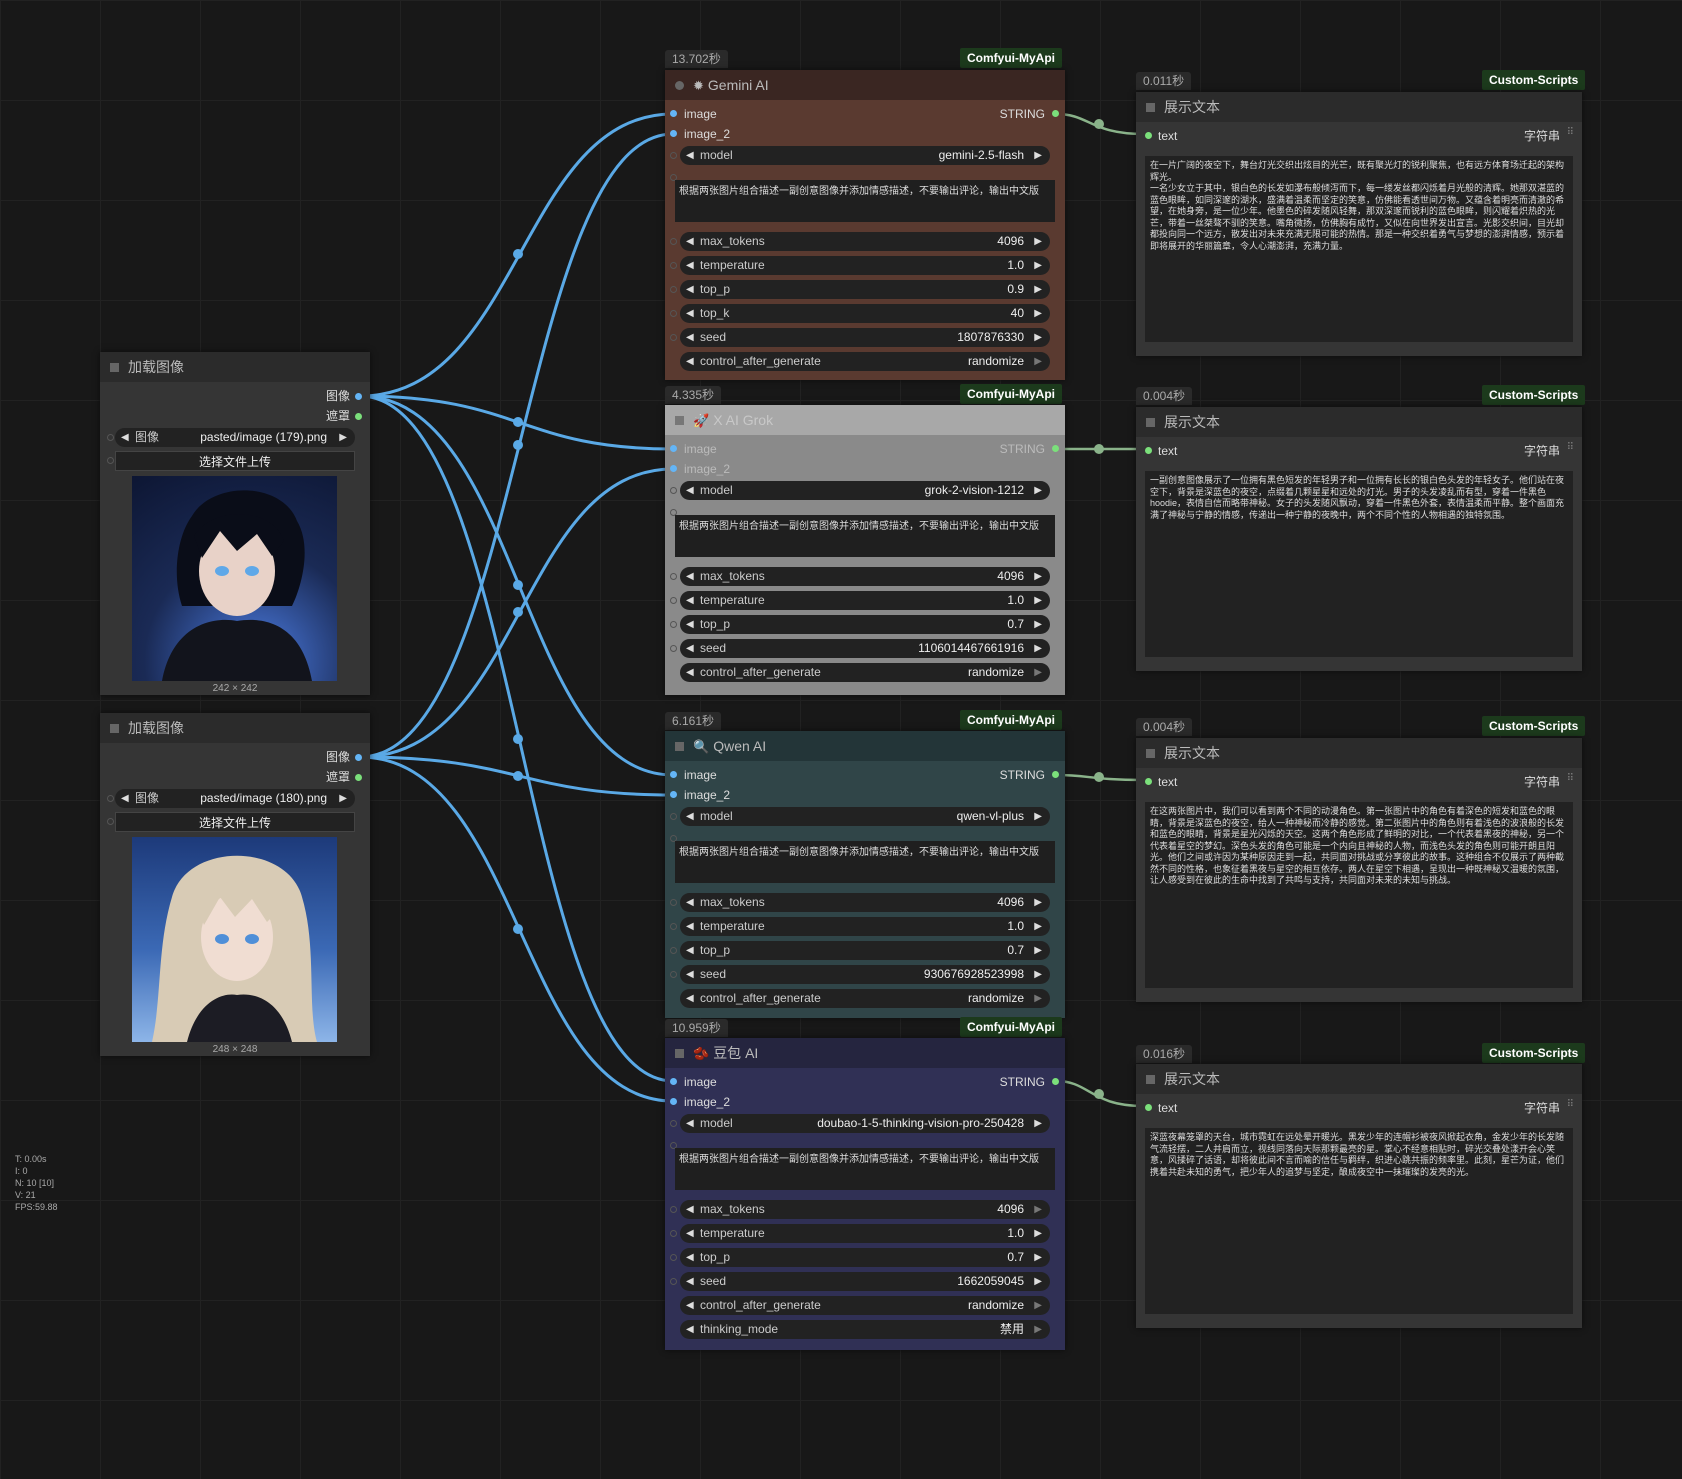  I want to click on node-title-bar: 展示文本, so click(1359, 422).